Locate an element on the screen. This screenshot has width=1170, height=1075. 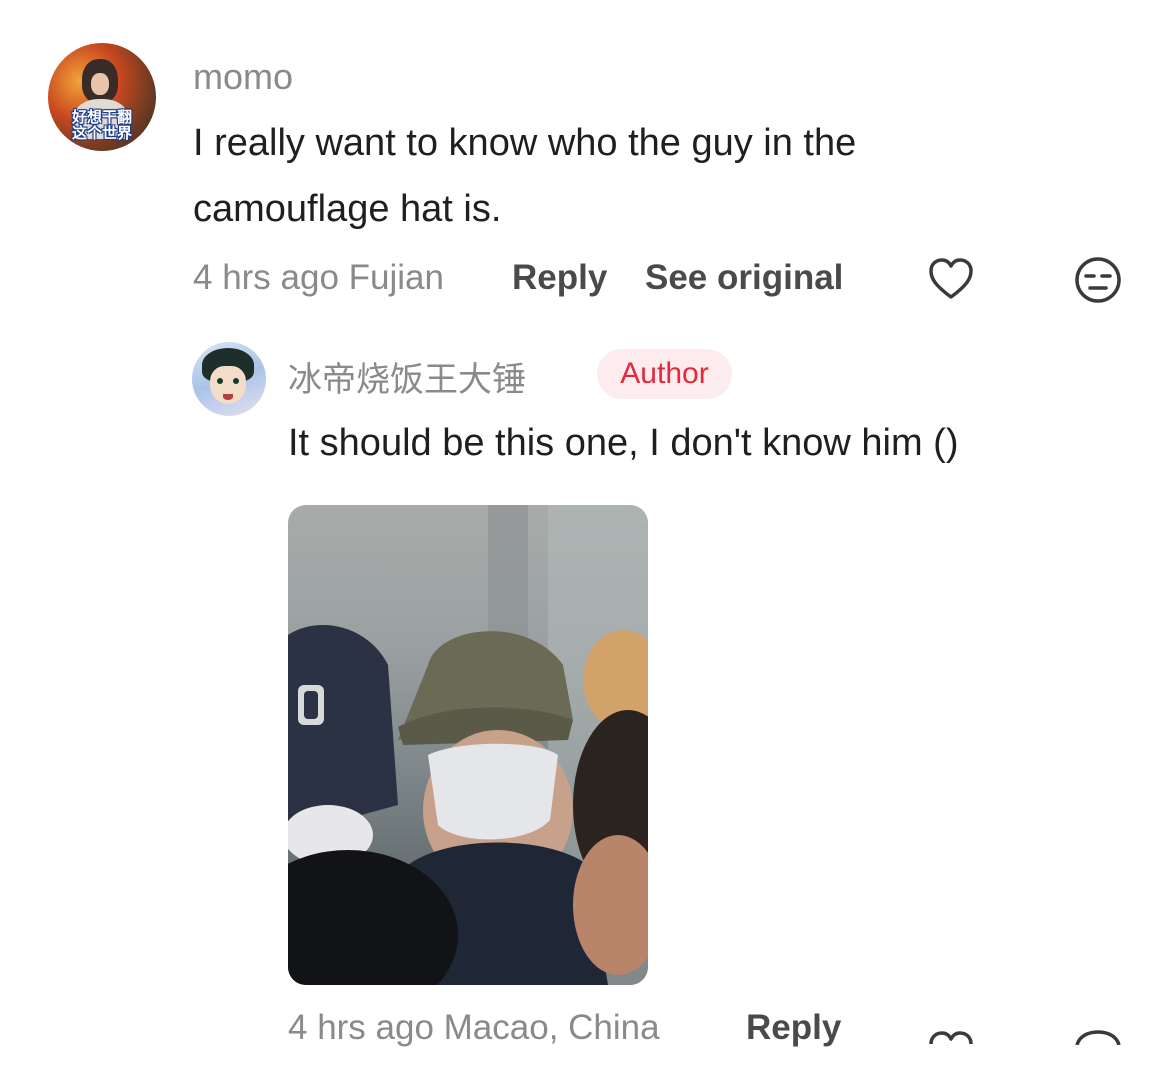
photo-image is located at coordinates (468, 745).